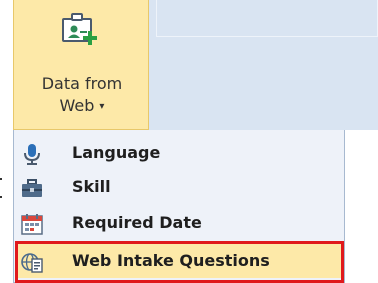  Describe the element at coordinates (1, 188) in the screenshot. I see `edge-marks` at that location.